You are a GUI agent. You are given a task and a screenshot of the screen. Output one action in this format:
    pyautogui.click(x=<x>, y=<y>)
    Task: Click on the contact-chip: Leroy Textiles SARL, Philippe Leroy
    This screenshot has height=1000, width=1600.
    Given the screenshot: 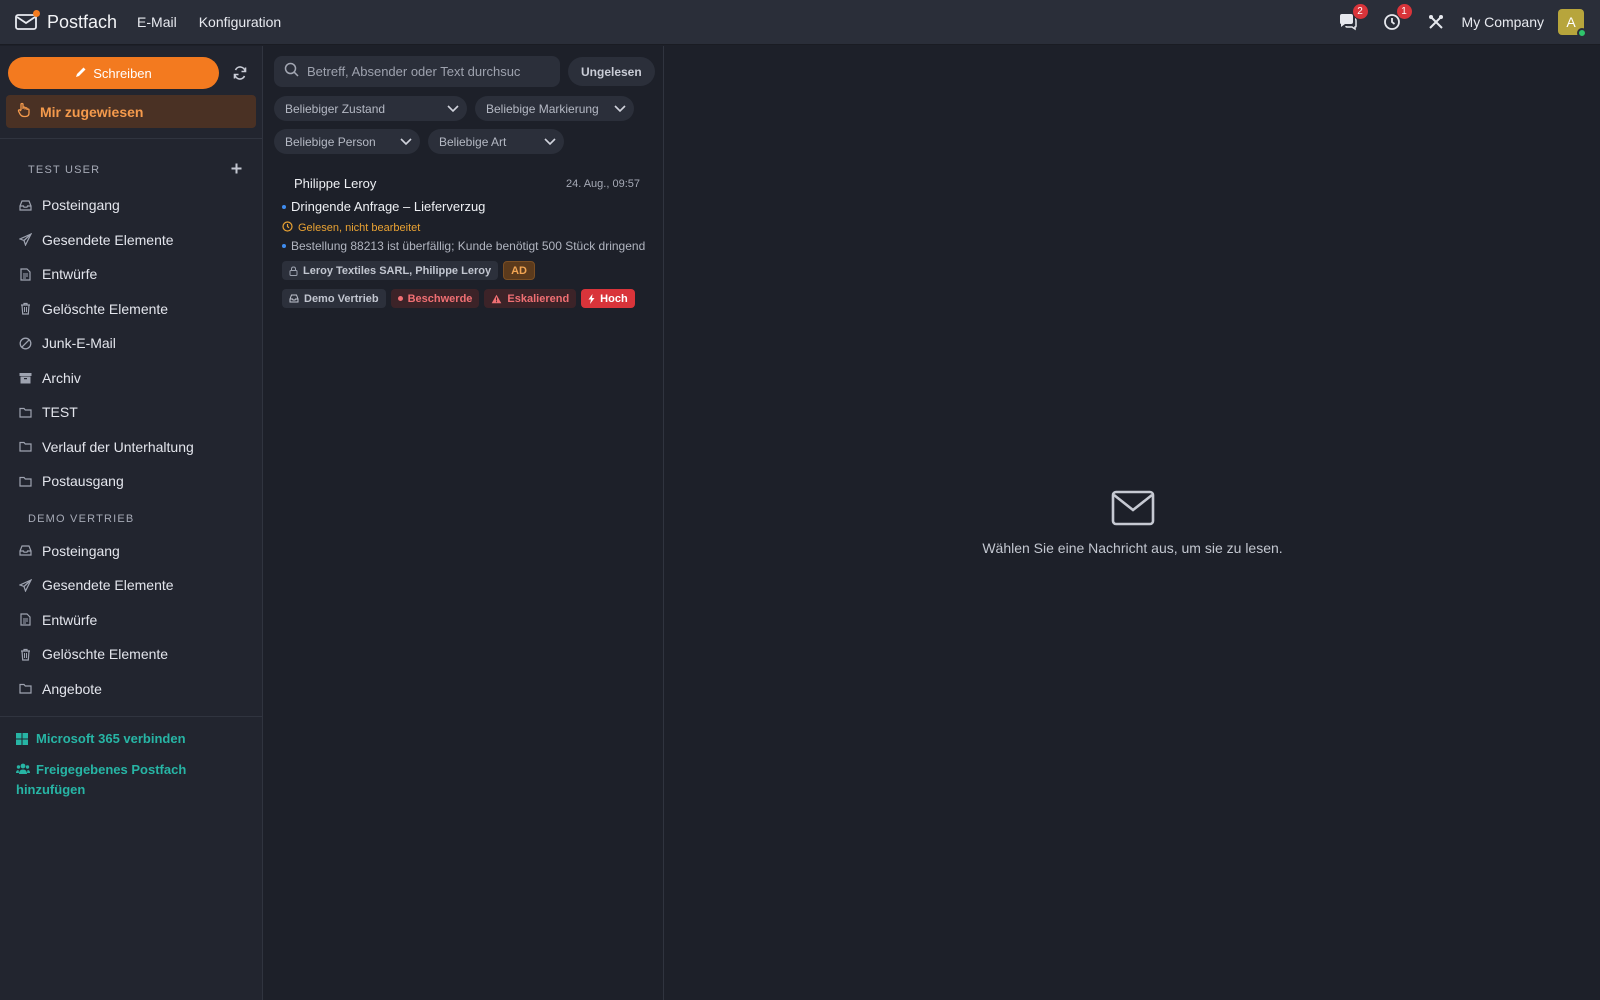 What is the action you would take?
    pyautogui.click(x=390, y=270)
    